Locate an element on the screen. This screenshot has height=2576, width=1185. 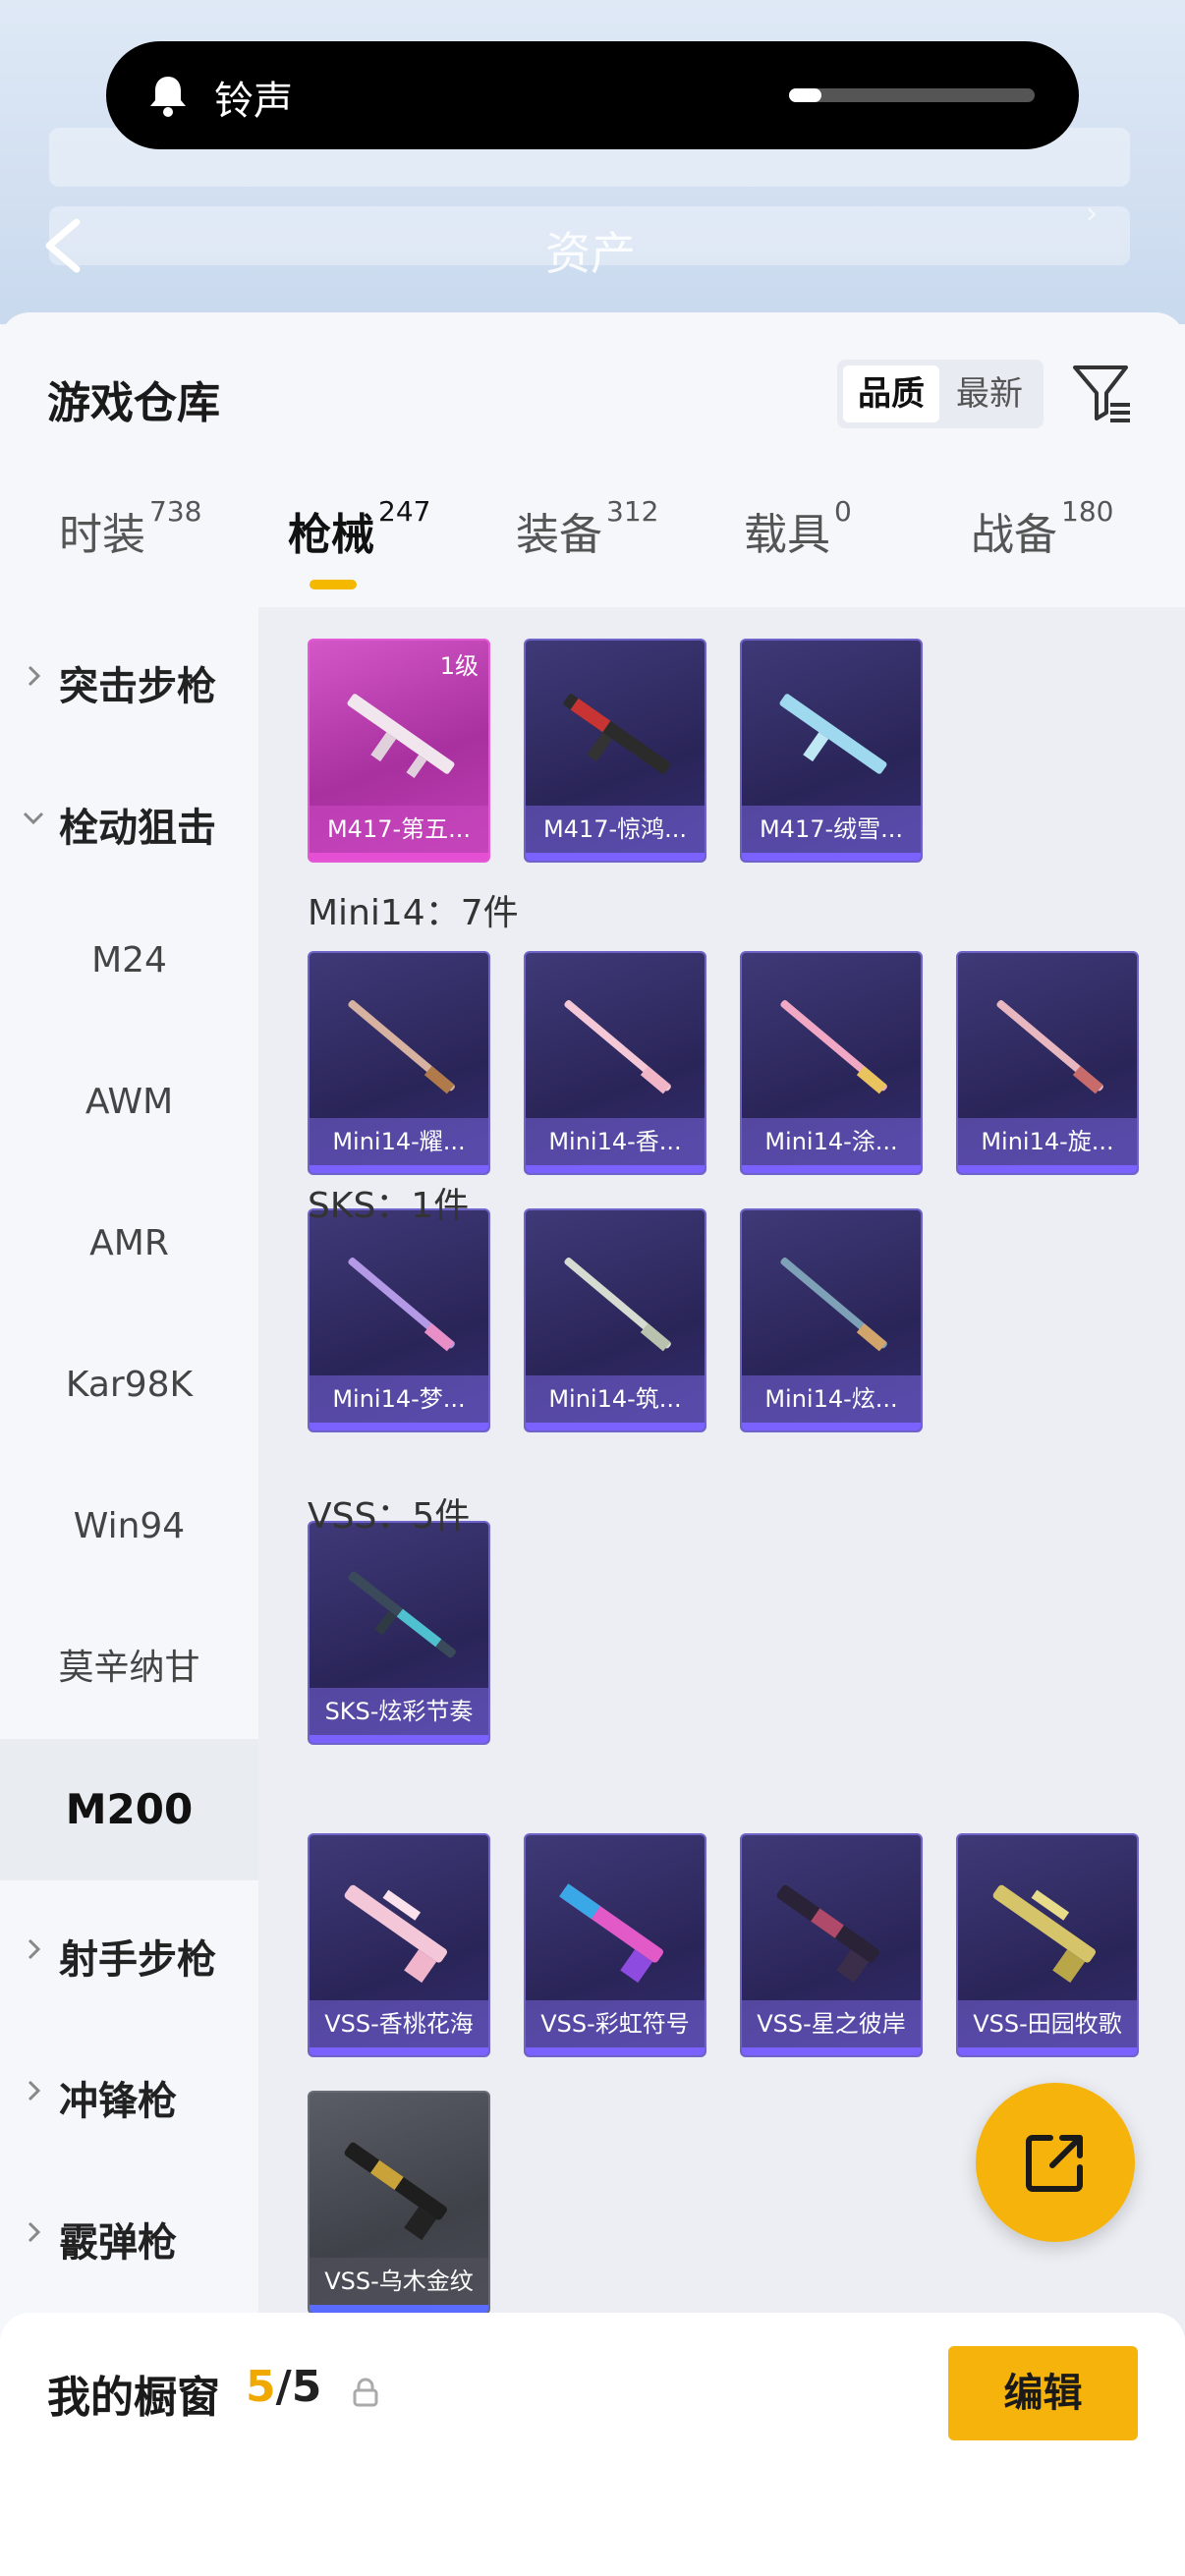
ringtone-volume-toast: 铃声 is located at coordinates (592, 95).